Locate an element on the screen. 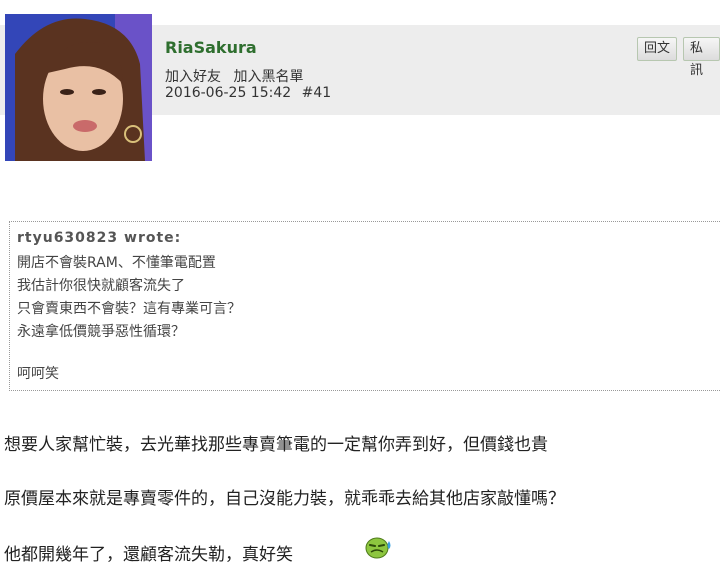  post-body-line: 想要人家幫忙裝，去光華找那些專賣筆電的一定幫你弄到好，但價錢也貴 is located at coordinates (276, 445).